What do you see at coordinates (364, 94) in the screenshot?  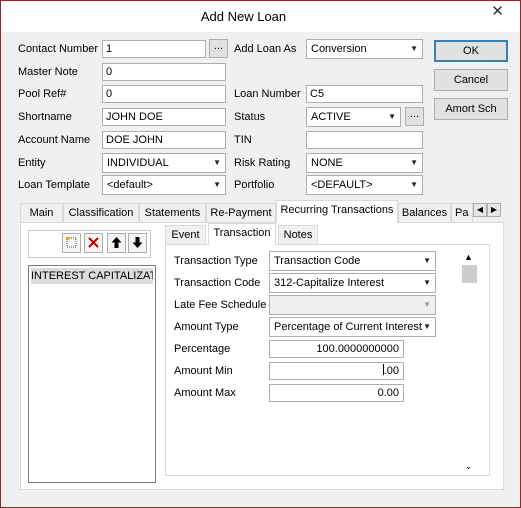 I see `loan-number-input: C5` at bounding box center [364, 94].